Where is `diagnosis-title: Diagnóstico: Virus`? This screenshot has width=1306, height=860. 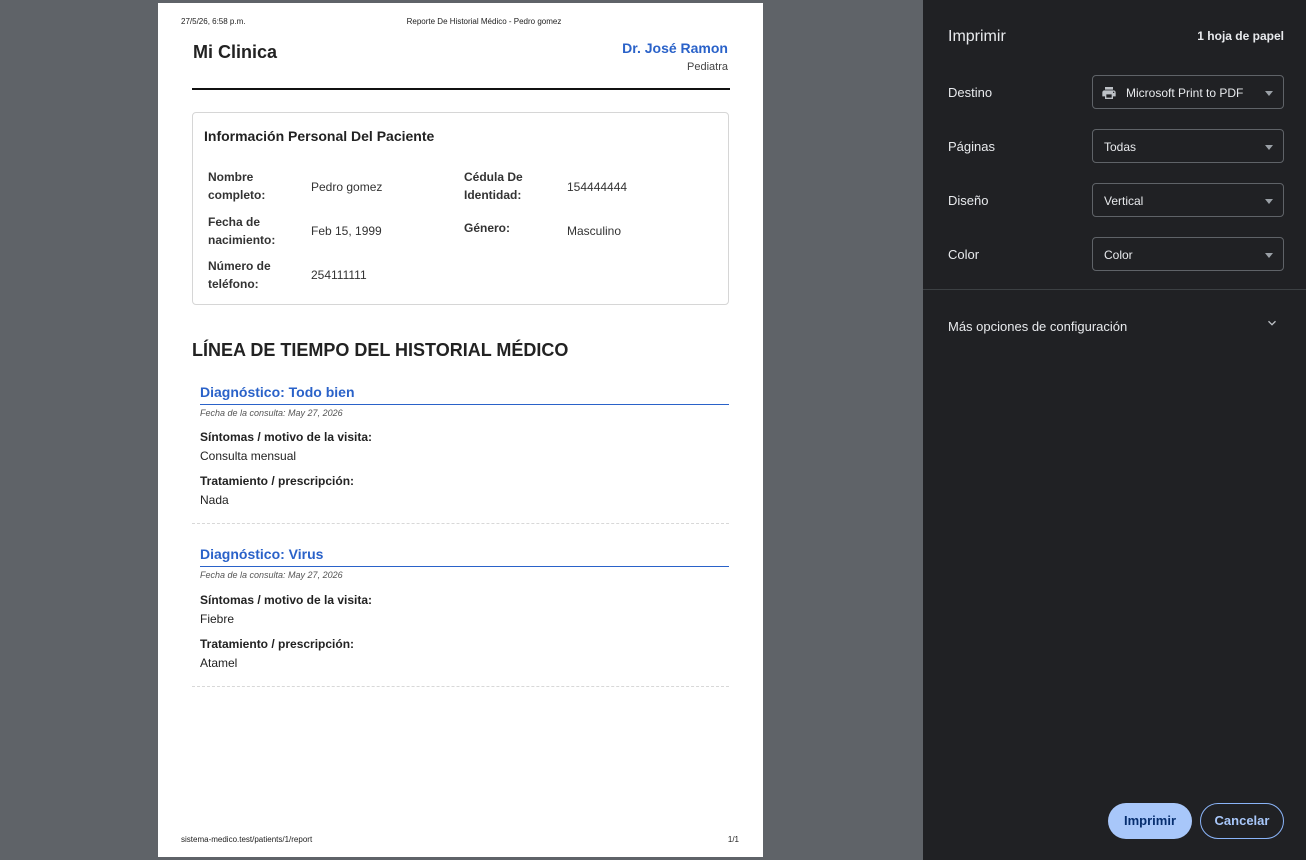
diagnosis-title: Diagnóstico: Virus is located at coordinates (262, 554).